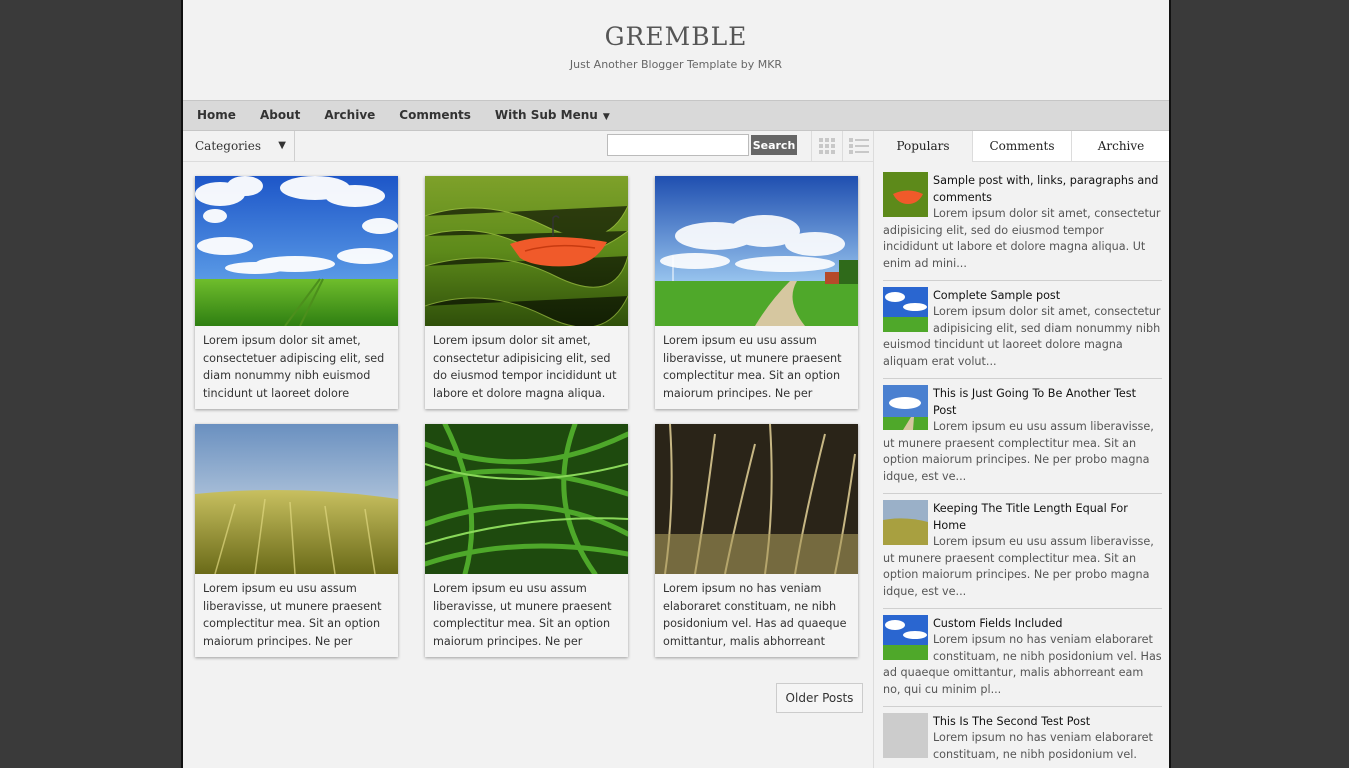 This screenshot has height=768, width=1349. Describe the element at coordinates (526, 499) in the screenshot. I see `post-thumbnail-dewy-grass` at that location.